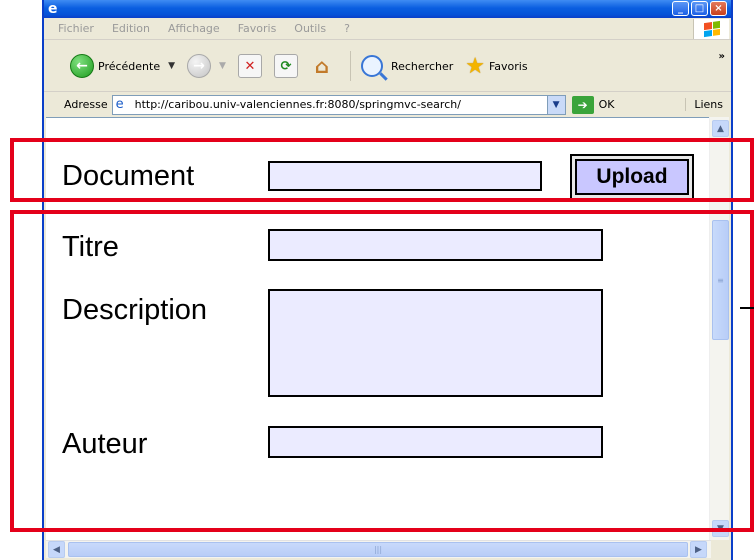 The image size is (754, 560). Describe the element at coordinates (131, 28) in the screenshot. I see `menu-edition: Edition` at that location.